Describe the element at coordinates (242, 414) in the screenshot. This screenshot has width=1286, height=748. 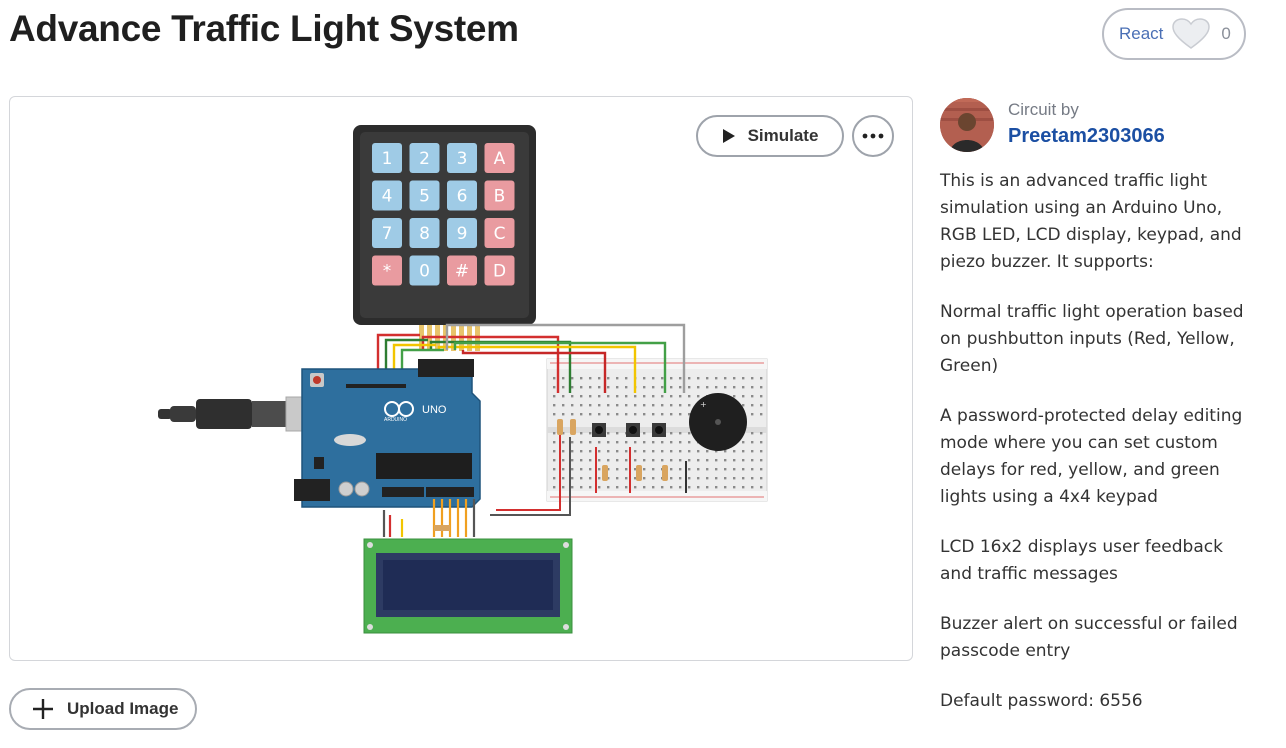
I see `usb-cable` at that location.